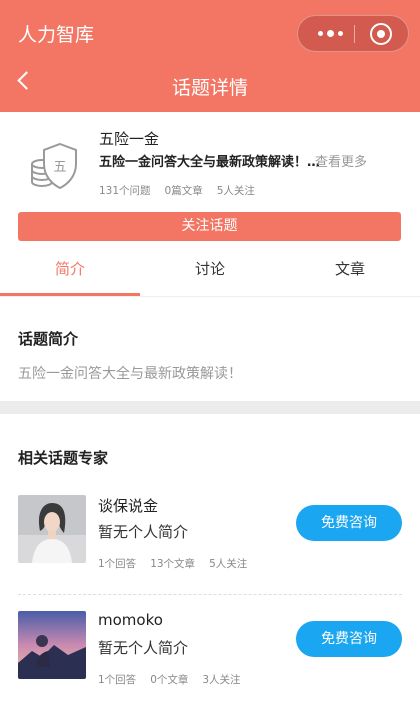 The height and width of the screenshot is (703, 420). I want to click on tab-bar: 简介 讨论 文章, so click(210, 272).